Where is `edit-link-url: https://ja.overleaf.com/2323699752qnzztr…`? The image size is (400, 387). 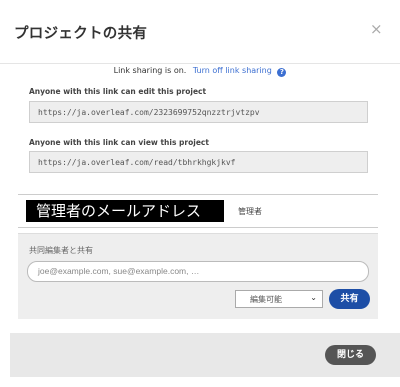 edit-link-url: https://ja.overleaf.com/2323699752qnzztr… is located at coordinates (198, 112).